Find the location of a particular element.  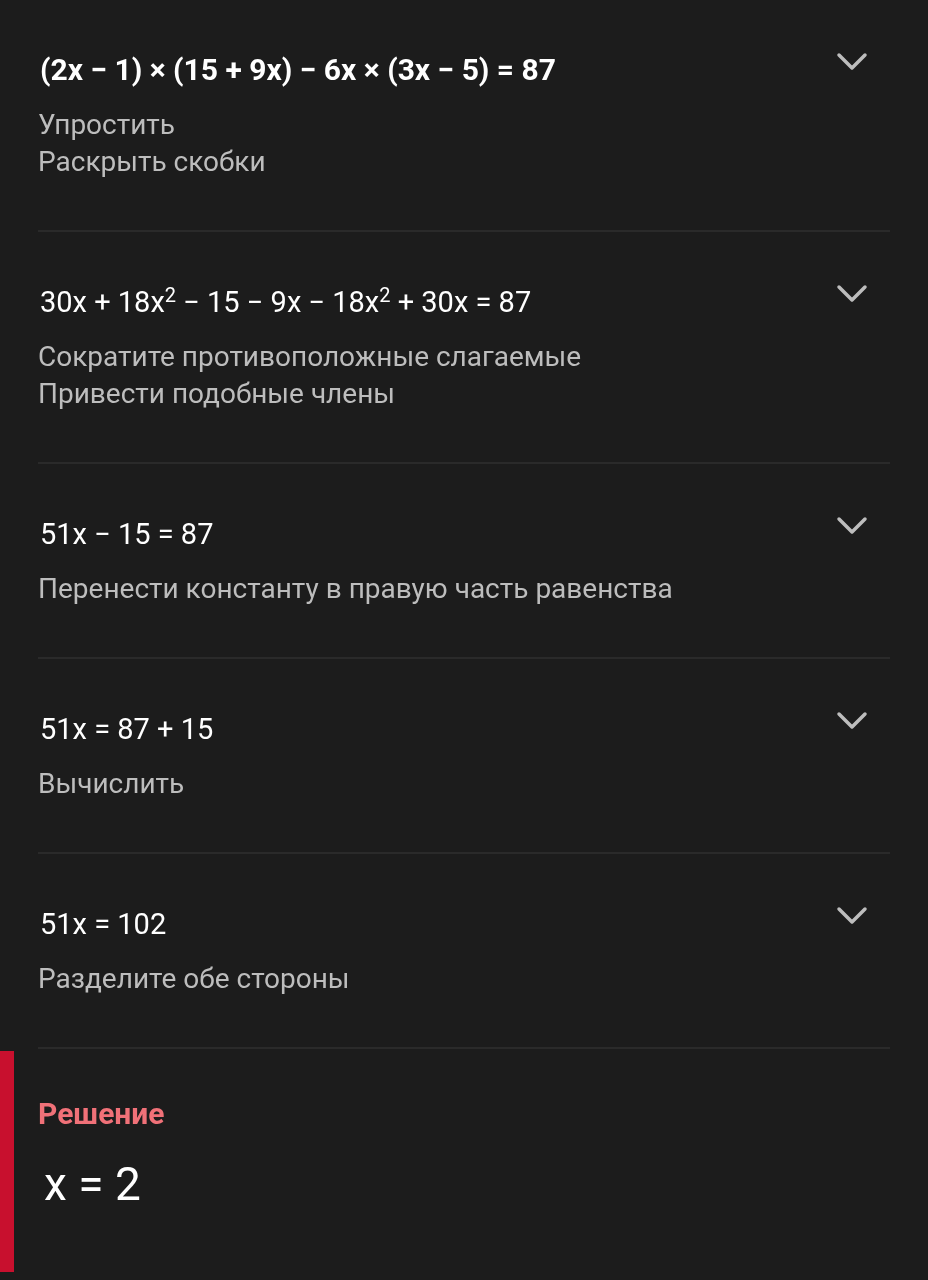

solution-title: Решение is located at coordinates (102, 1114).